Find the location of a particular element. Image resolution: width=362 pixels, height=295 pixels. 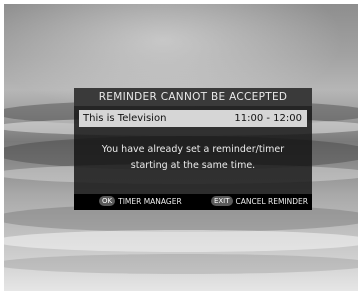

dialog-title: REMINDER CANNOT BE ACCEPTED is located at coordinates (193, 97).